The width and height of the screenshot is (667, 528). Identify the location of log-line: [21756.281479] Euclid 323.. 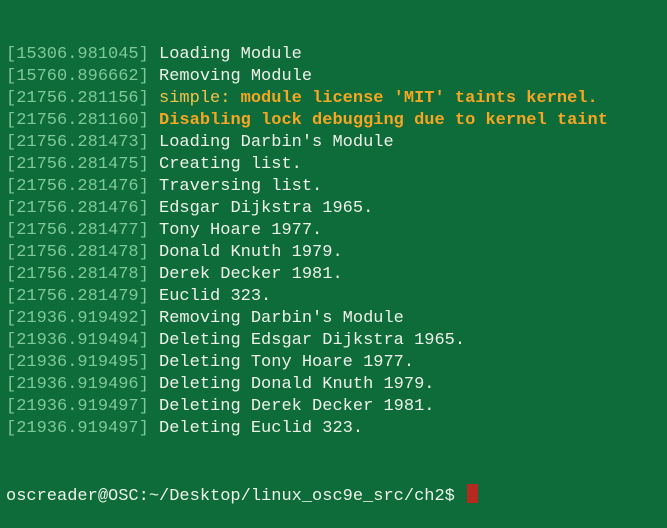
(336, 297).